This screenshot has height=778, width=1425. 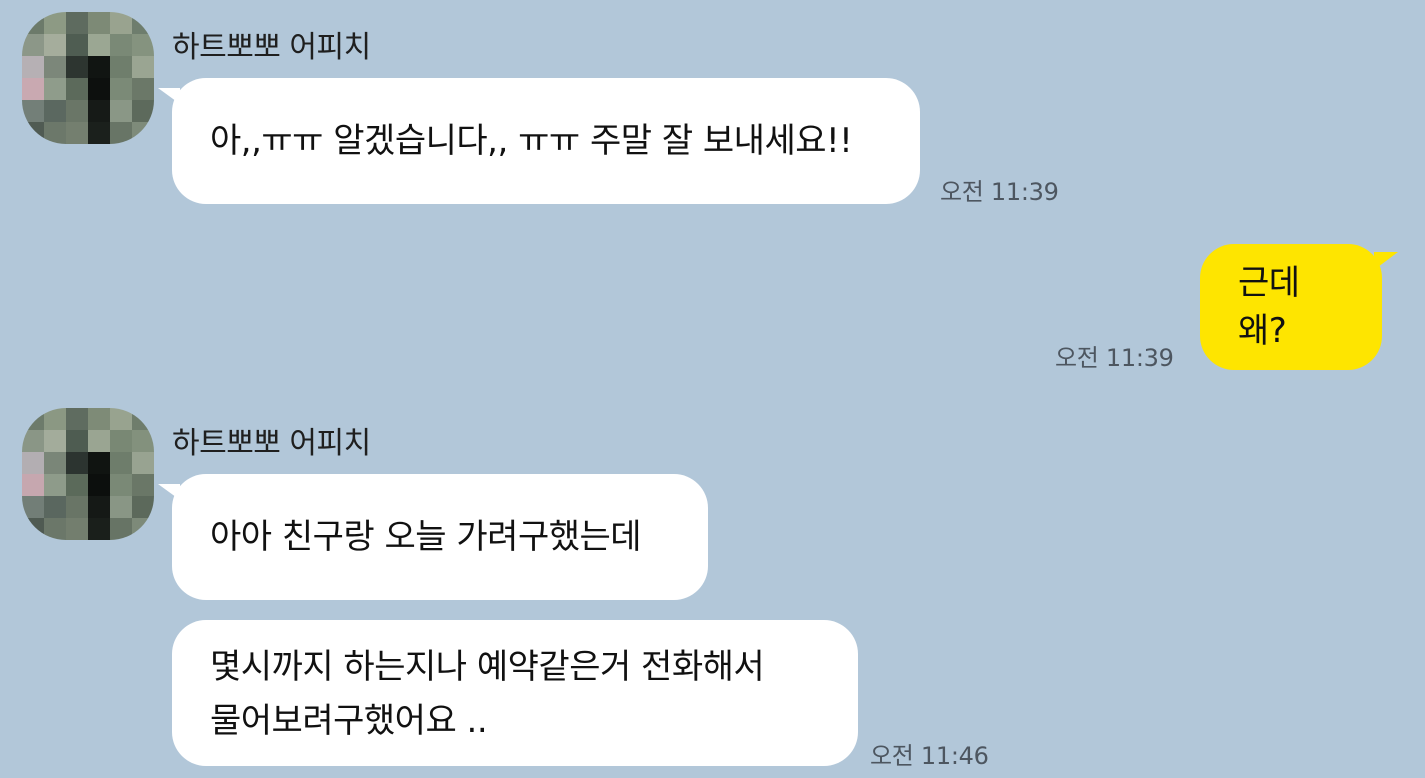 I want to click on message-text: 몇시까지 하는지나 예약같은거 전화해서 물어보려구했어요 .., so click(x=487, y=694).